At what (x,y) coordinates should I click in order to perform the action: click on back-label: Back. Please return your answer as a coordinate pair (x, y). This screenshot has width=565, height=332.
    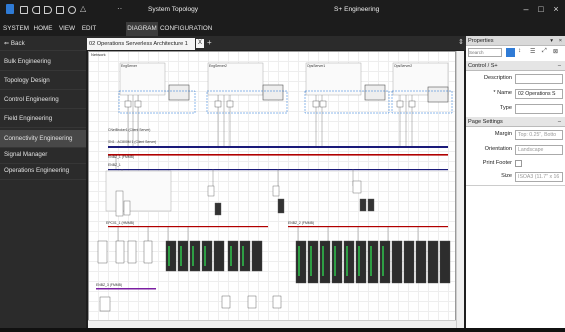
    Looking at the image, I should click on (17, 43).